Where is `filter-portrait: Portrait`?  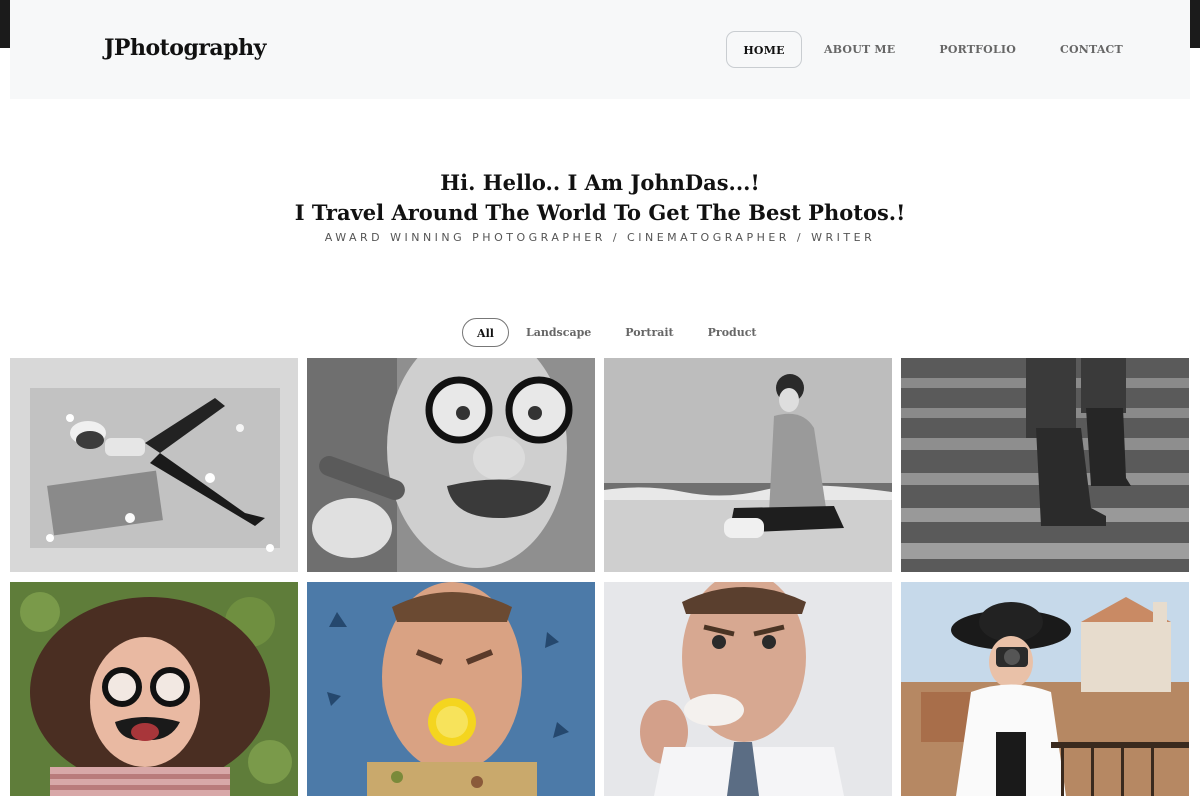 filter-portrait: Portrait is located at coordinates (649, 332).